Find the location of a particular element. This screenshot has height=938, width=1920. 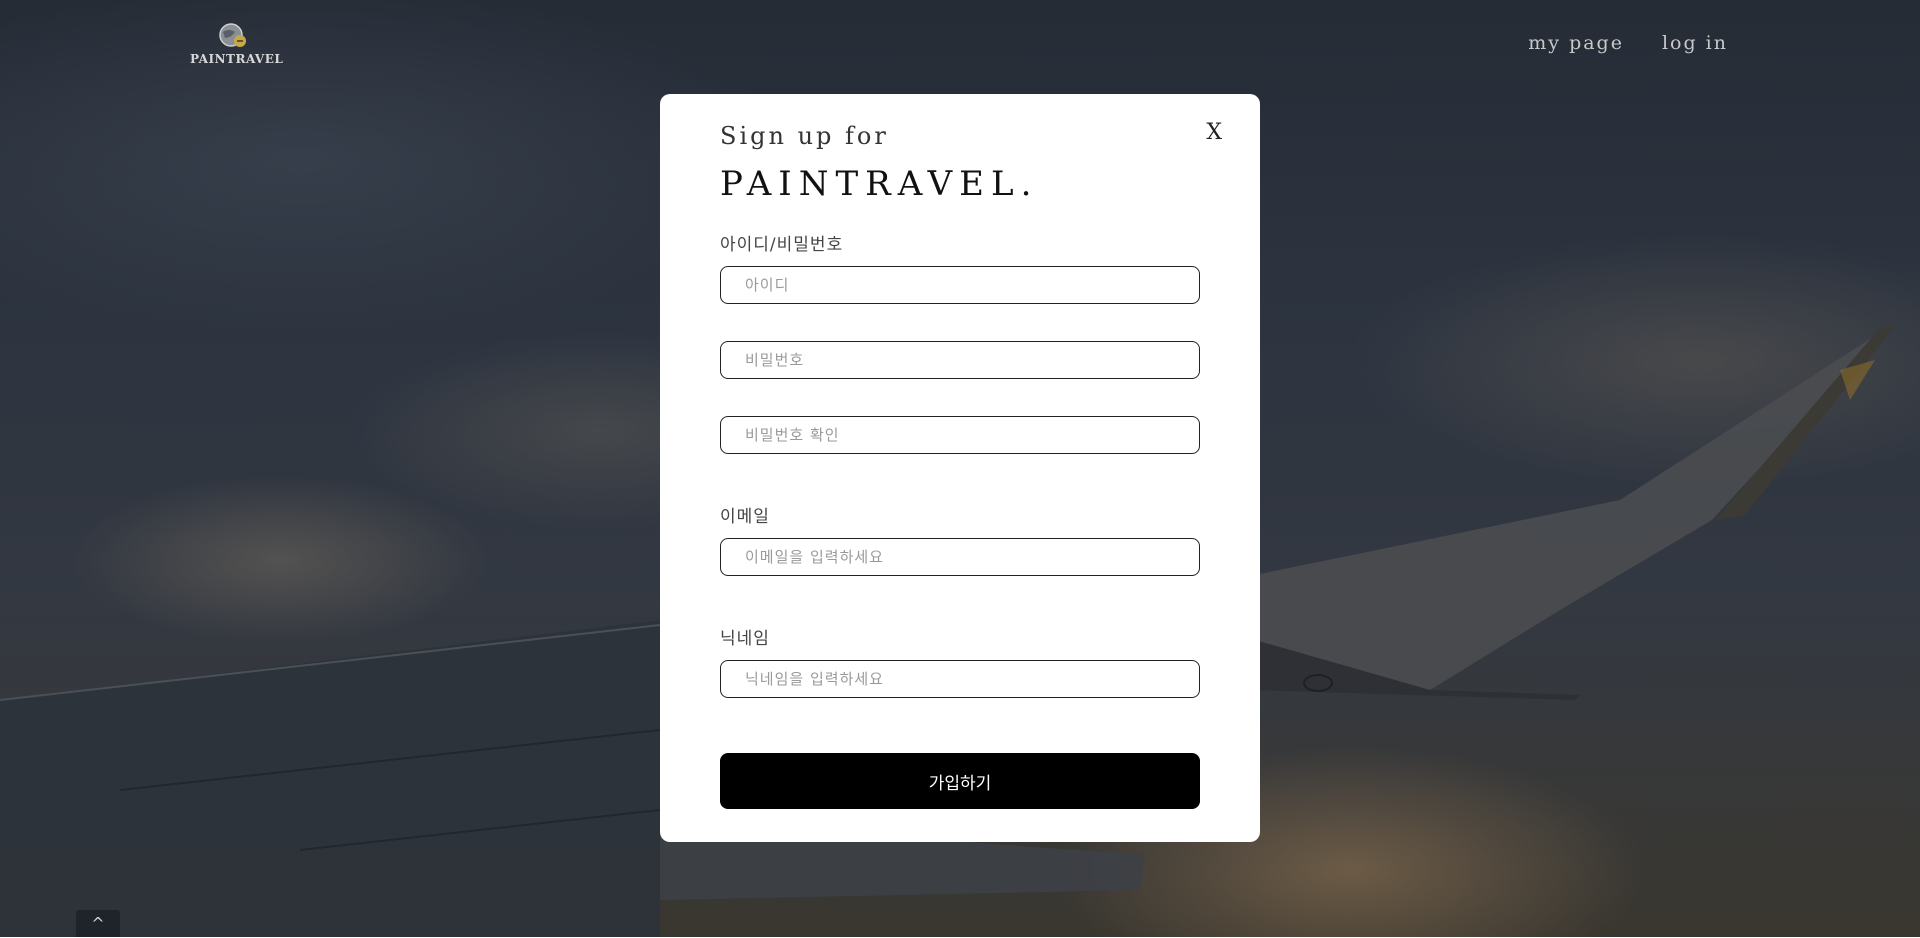

nickname-input is located at coordinates (960, 679).